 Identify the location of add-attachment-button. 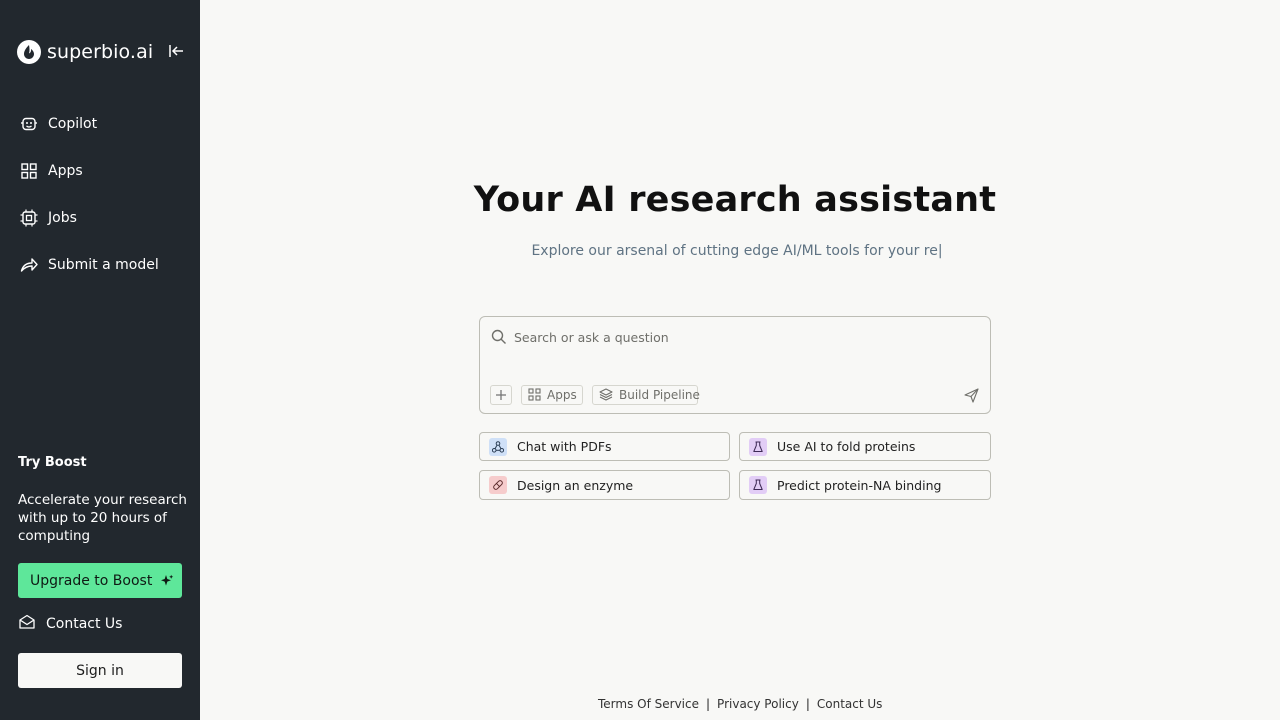
(501, 395).